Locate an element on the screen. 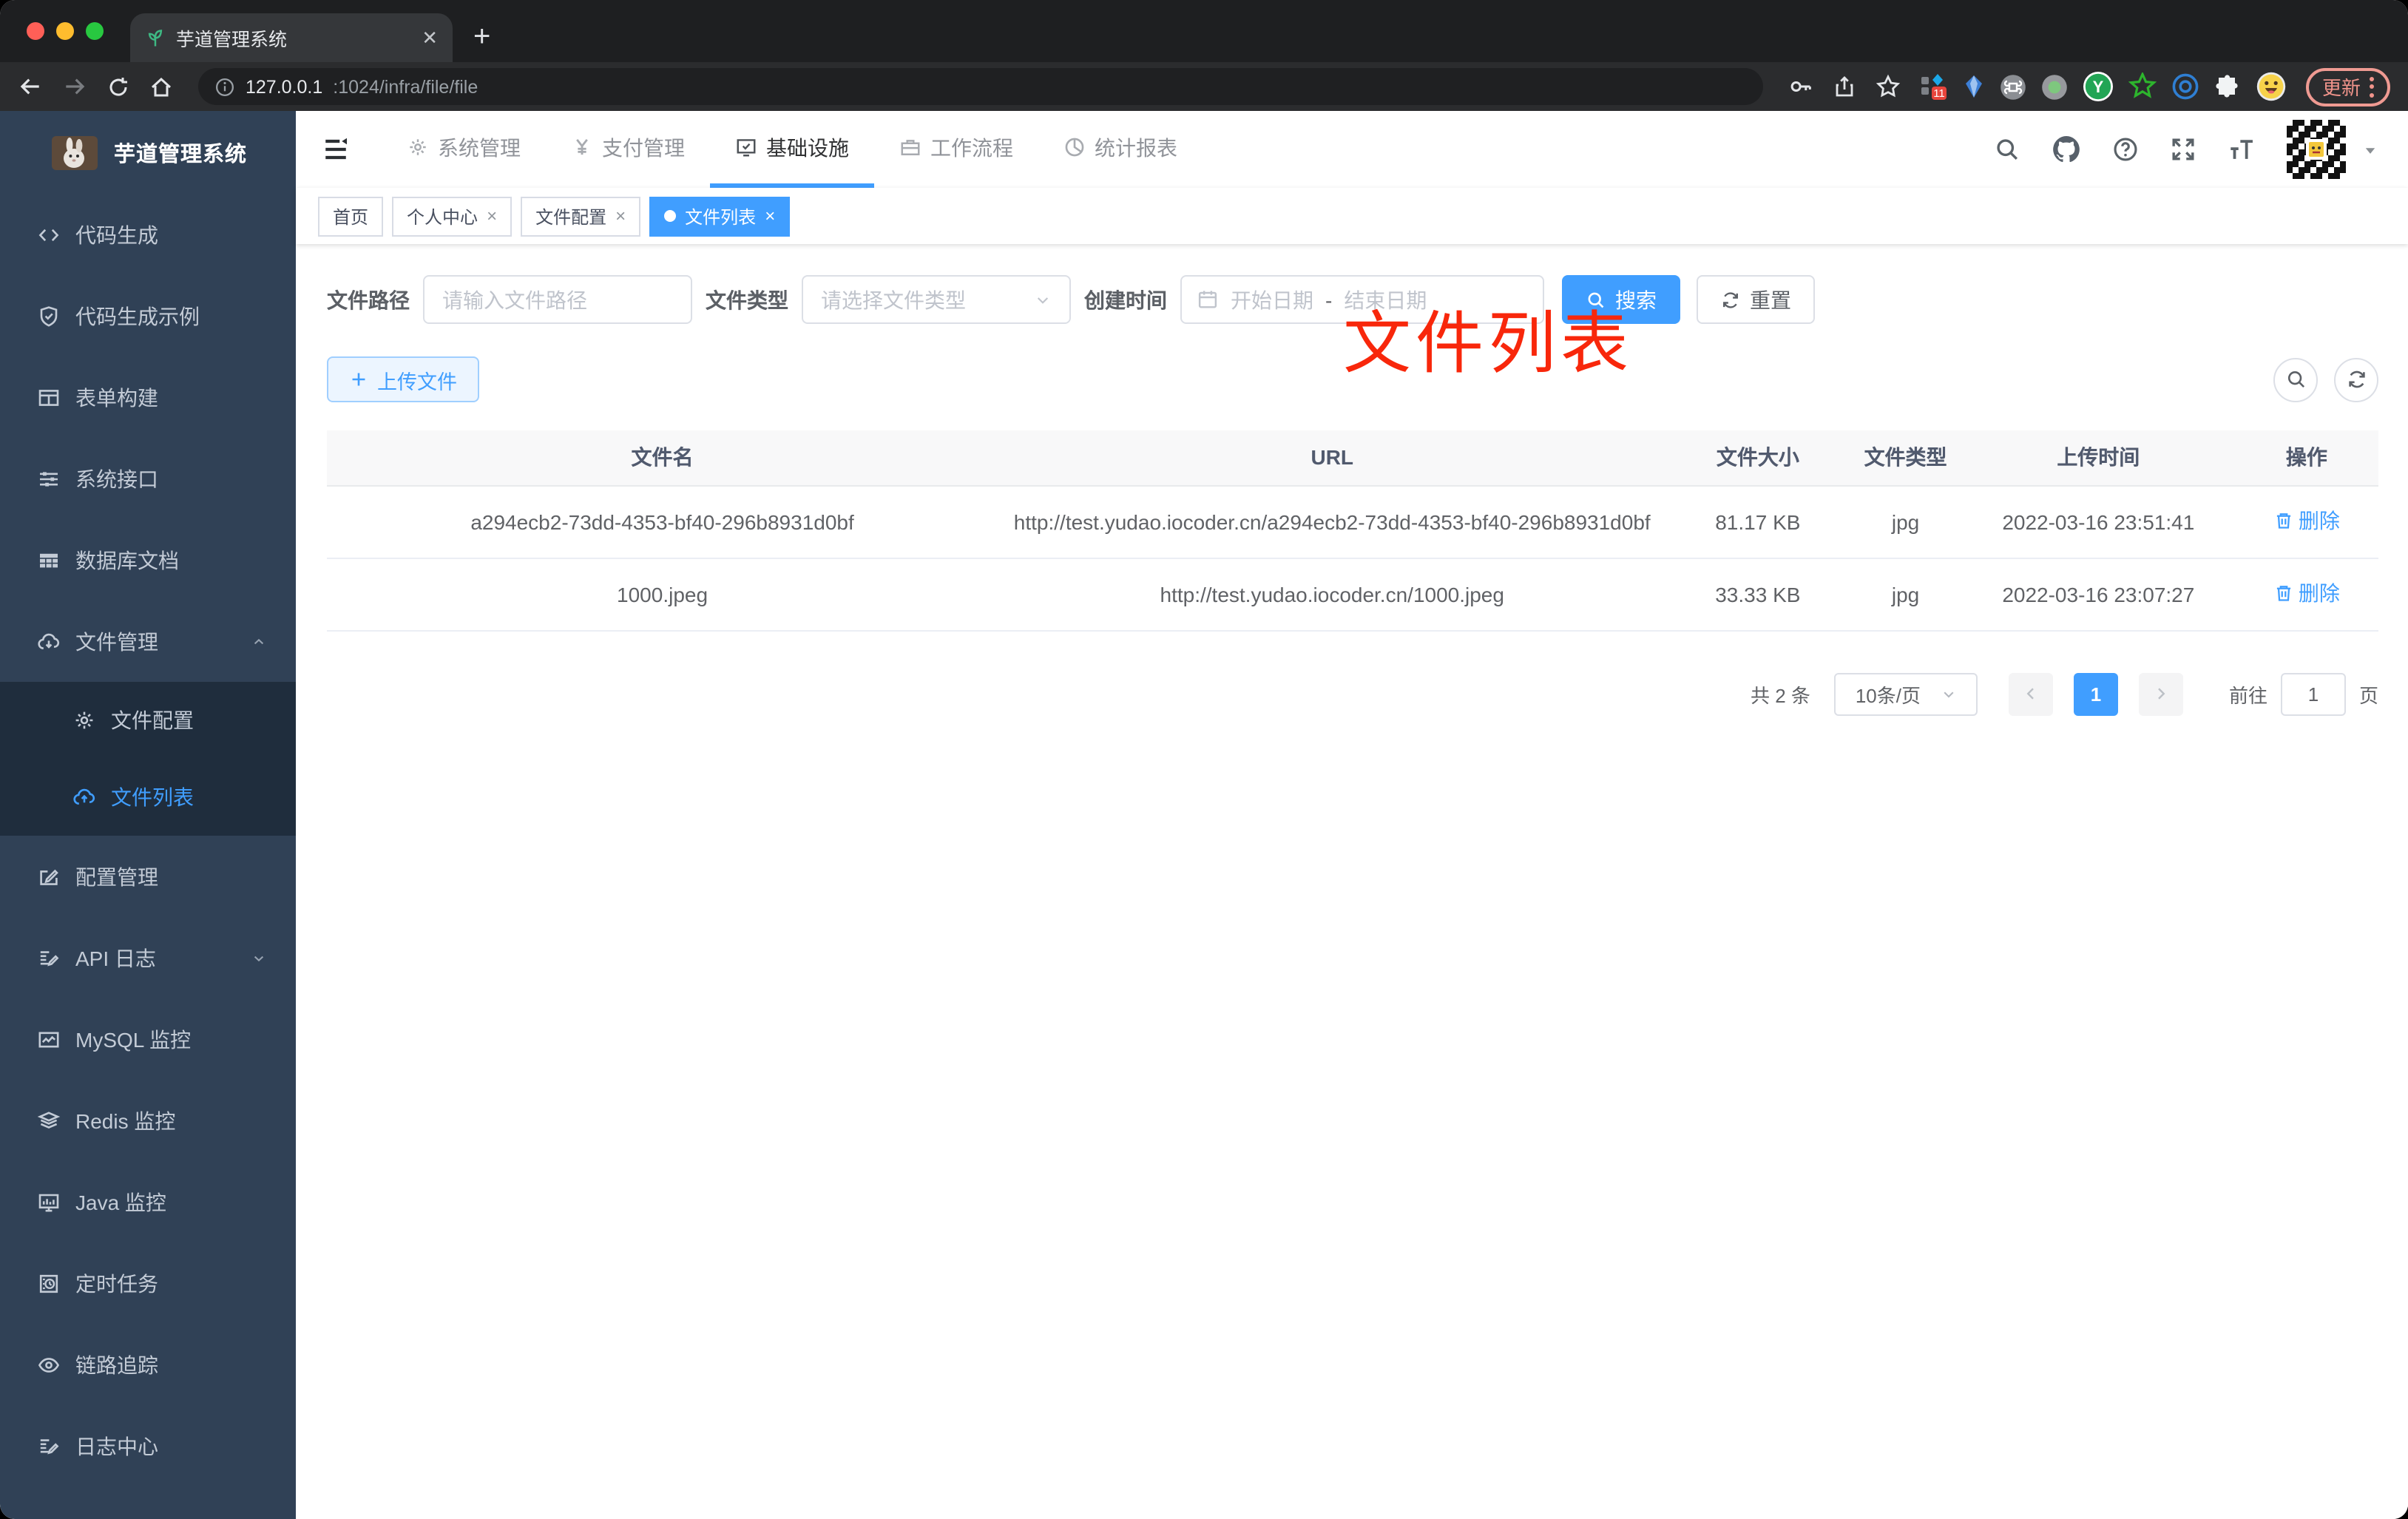 The height and width of the screenshot is (1519, 2408). reset-button-label: 重置 is located at coordinates (1771, 299).